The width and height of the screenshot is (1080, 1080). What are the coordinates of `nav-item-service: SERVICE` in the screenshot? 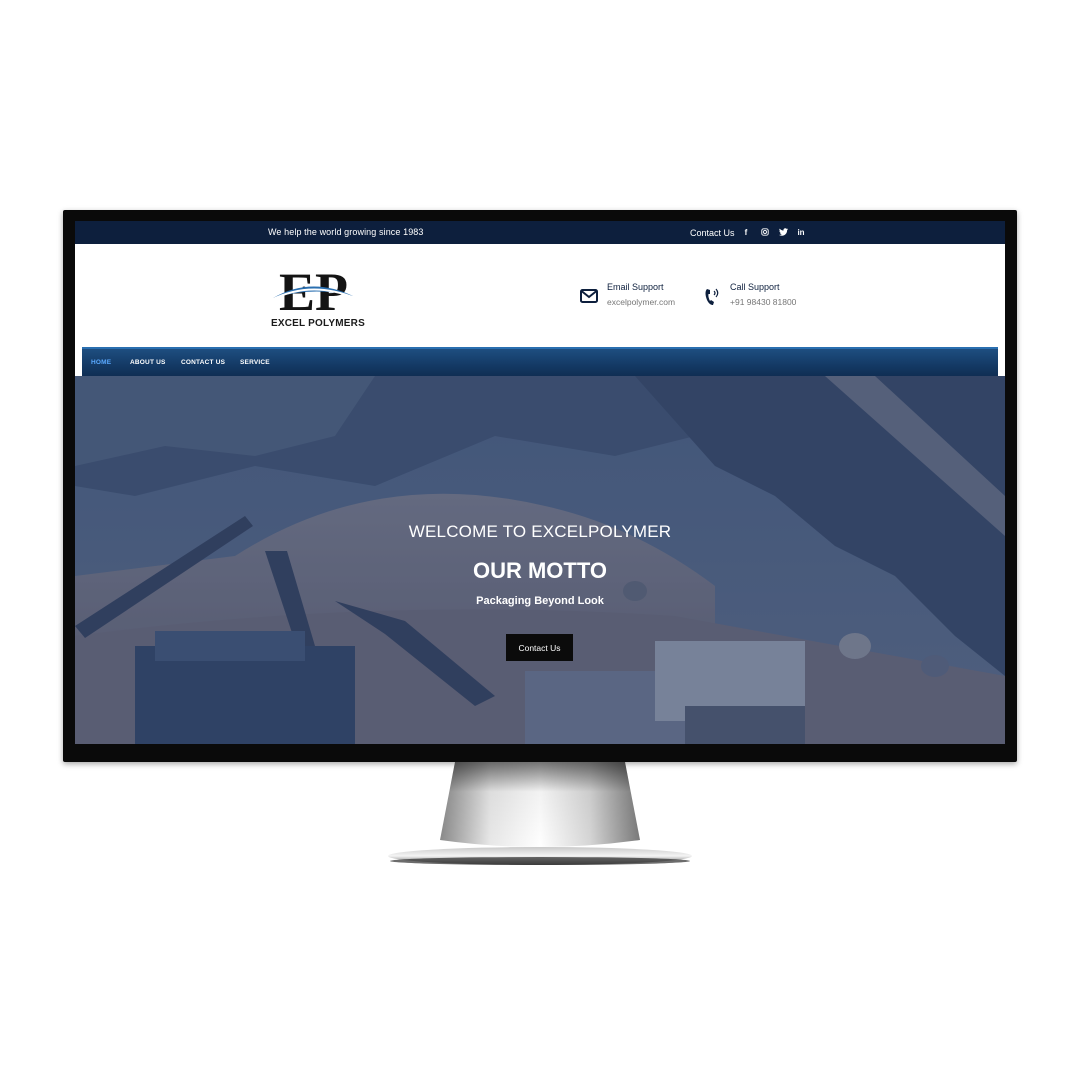 It's located at (255, 362).